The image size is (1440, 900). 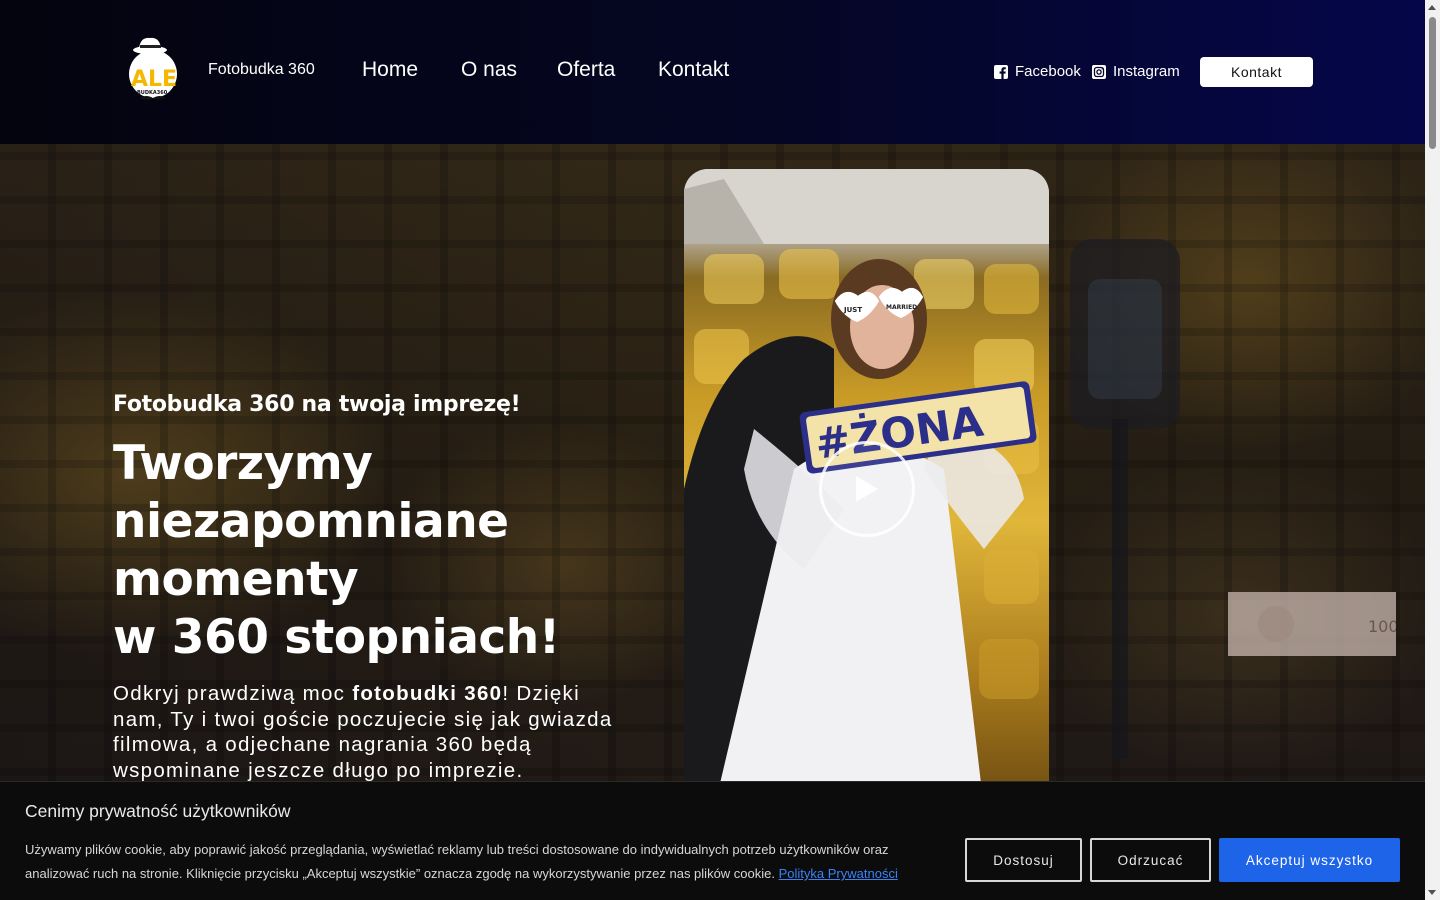 What do you see at coordinates (1432, 83) in the screenshot?
I see `scroll-thumb` at bounding box center [1432, 83].